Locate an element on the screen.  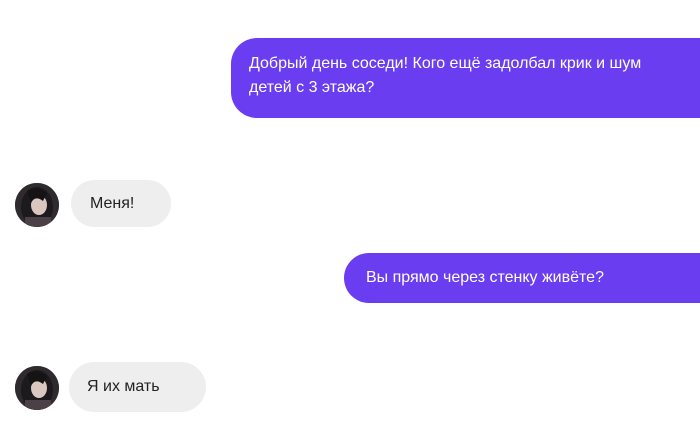
message-bubble-incoming: Я их мать is located at coordinates (137, 387).